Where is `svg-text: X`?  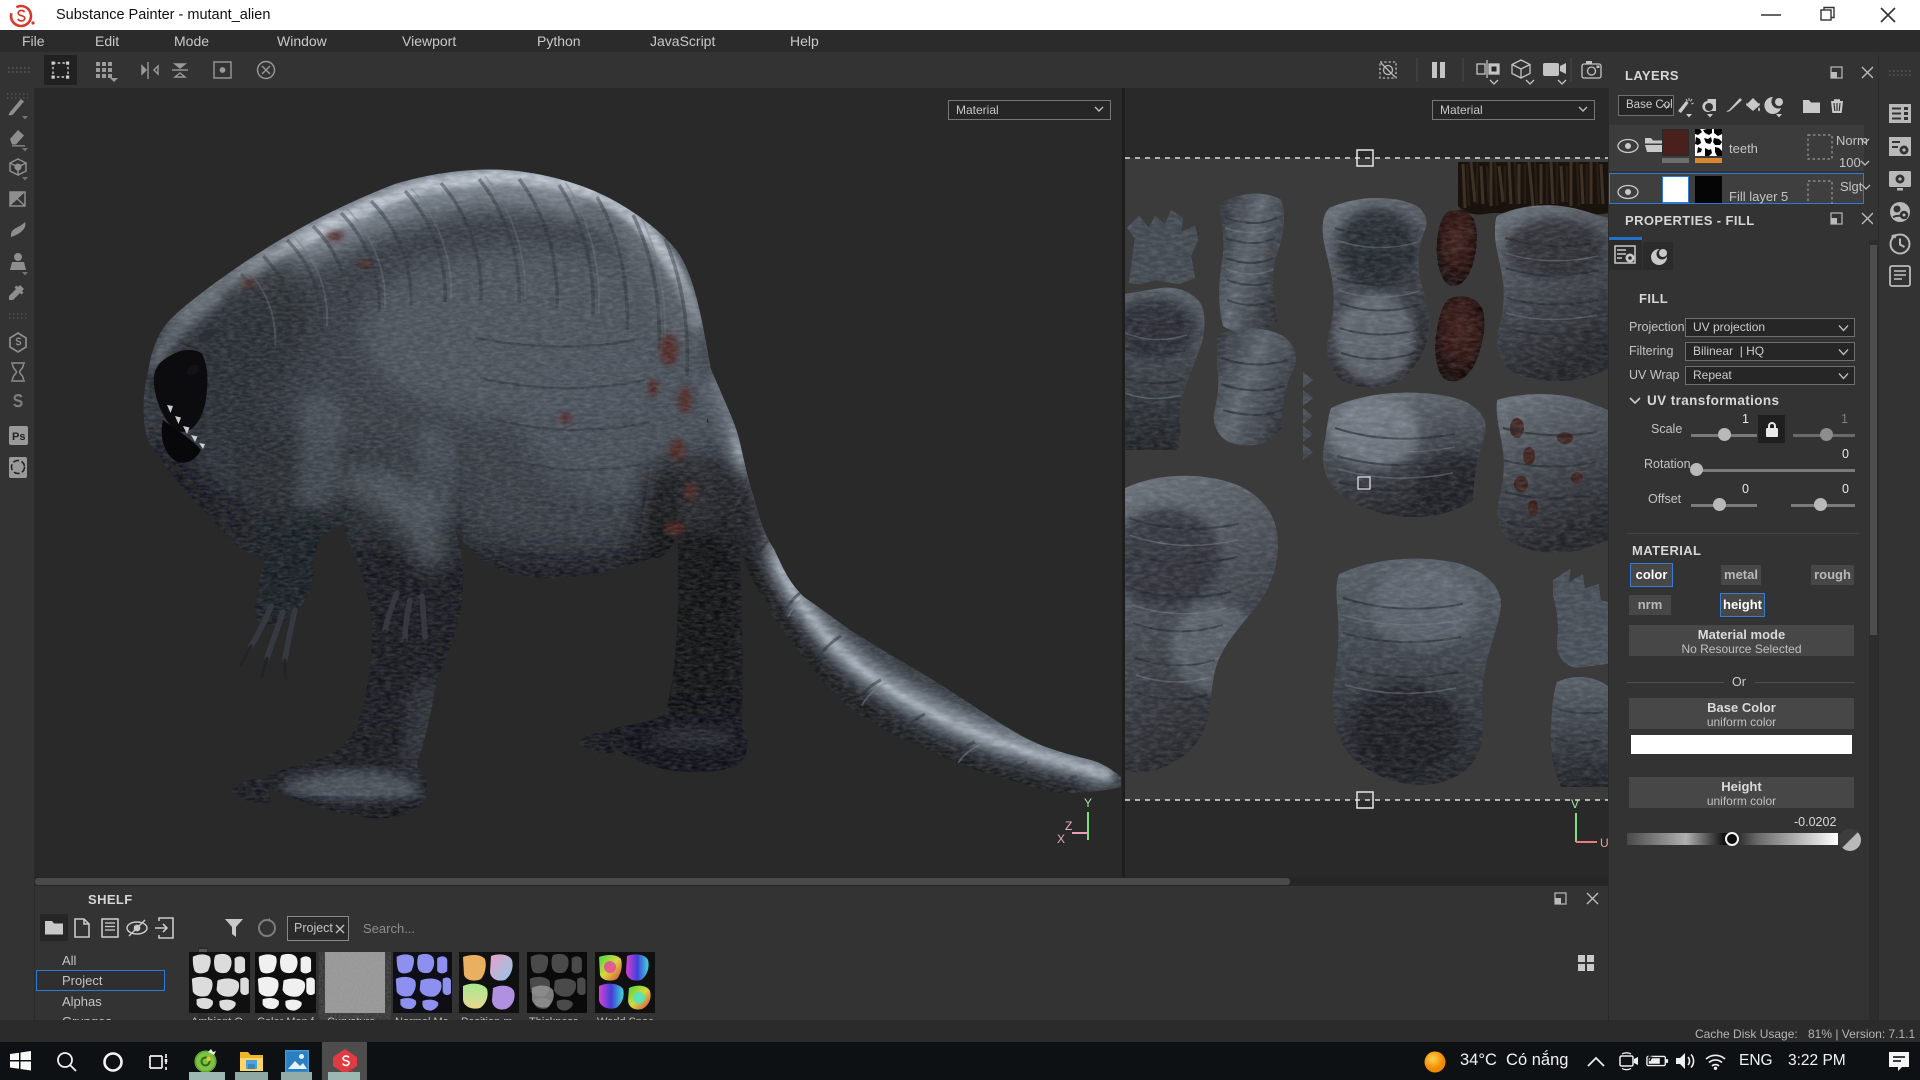
svg-text: X is located at coordinates (1061, 839).